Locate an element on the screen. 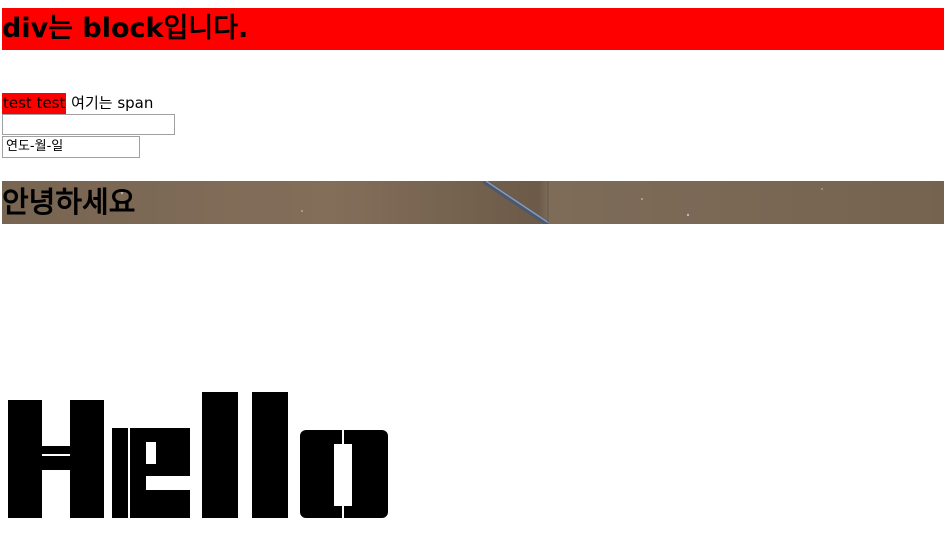 This screenshot has height=543, width=950. block-heading: div는 block입니다. is located at coordinates (473, 29).